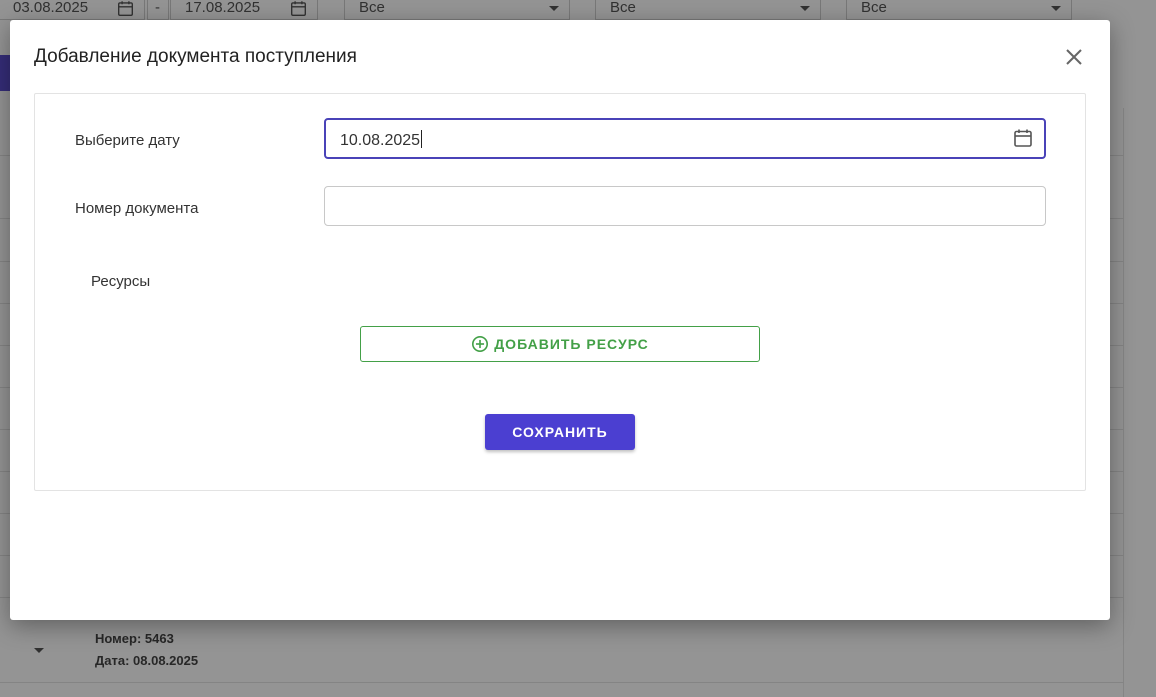 This screenshot has height=697, width=1156. What do you see at coordinates (381, 139) in the screenshot?
I see `date-value: 10.08.2025` at bounding box center [381, 139].